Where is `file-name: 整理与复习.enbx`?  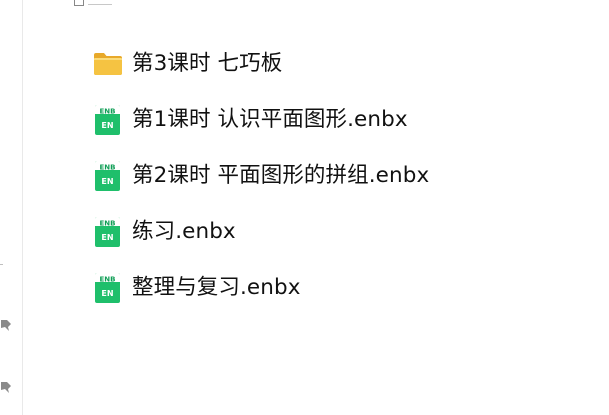 file-name: 整理与复习.enbx is located at coordinates (216, 288).